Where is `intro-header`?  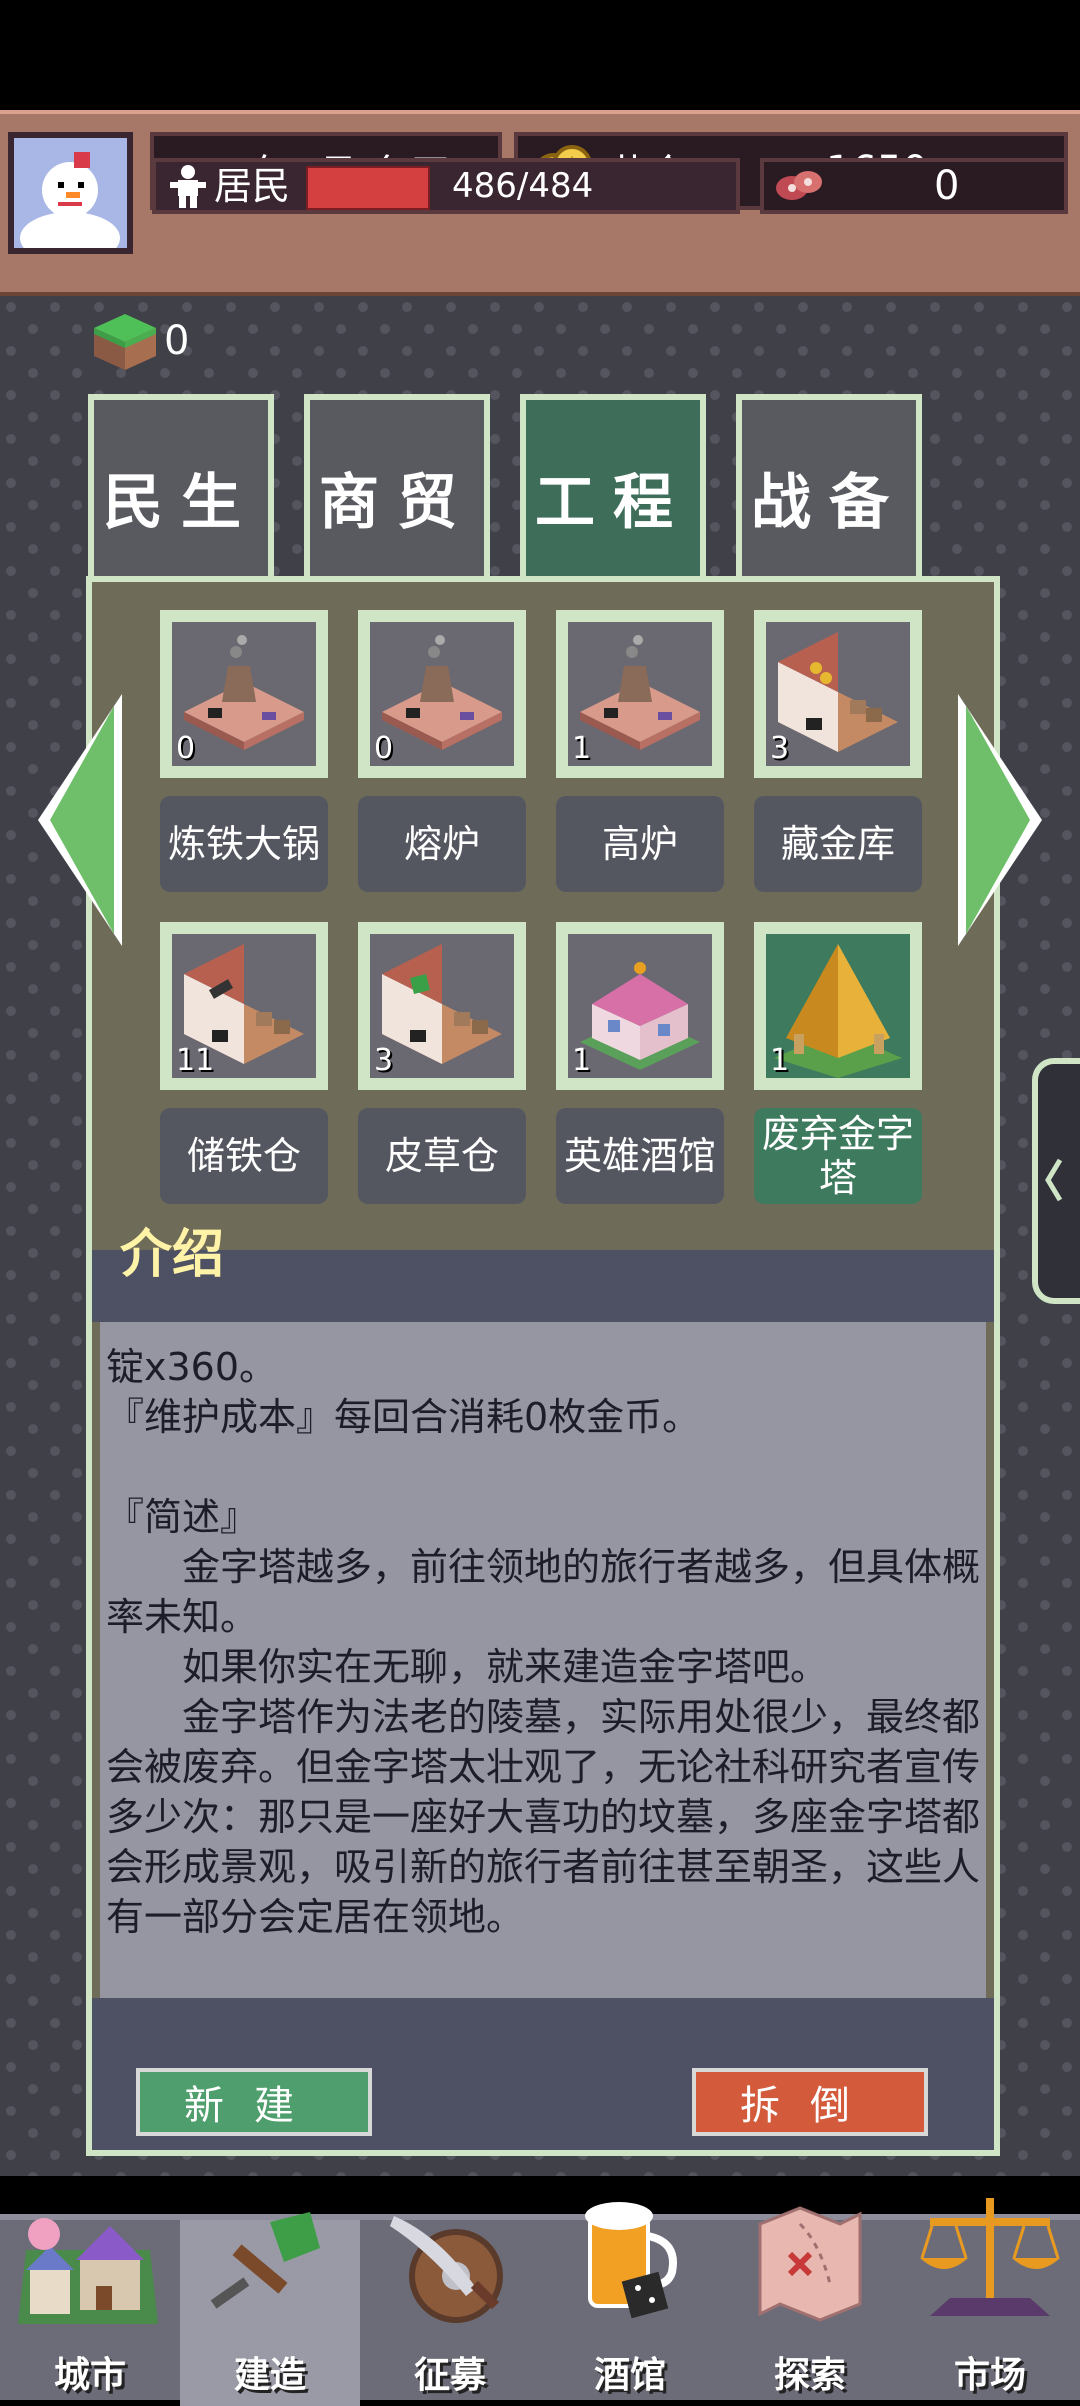 intro-header is located at coordinates (543, 1286).